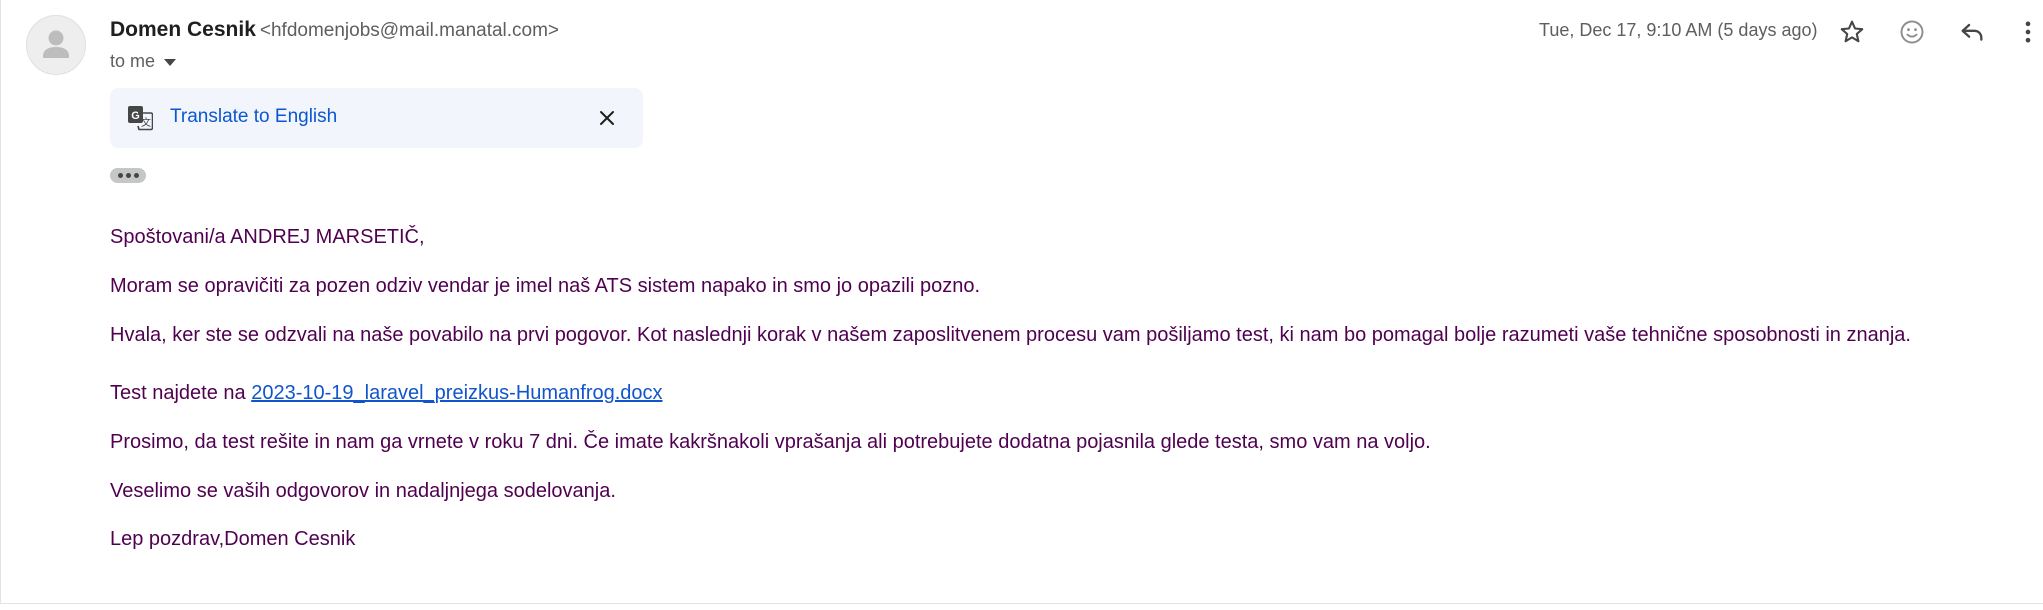 This screenshot has height=610, width=2043. What do you see at coordinates (1678, 30) in the screenshot?
I see `email-date: Tue, Dec 17, 9:10 AM (5 days ago)` at bounding box center [1678, 30].